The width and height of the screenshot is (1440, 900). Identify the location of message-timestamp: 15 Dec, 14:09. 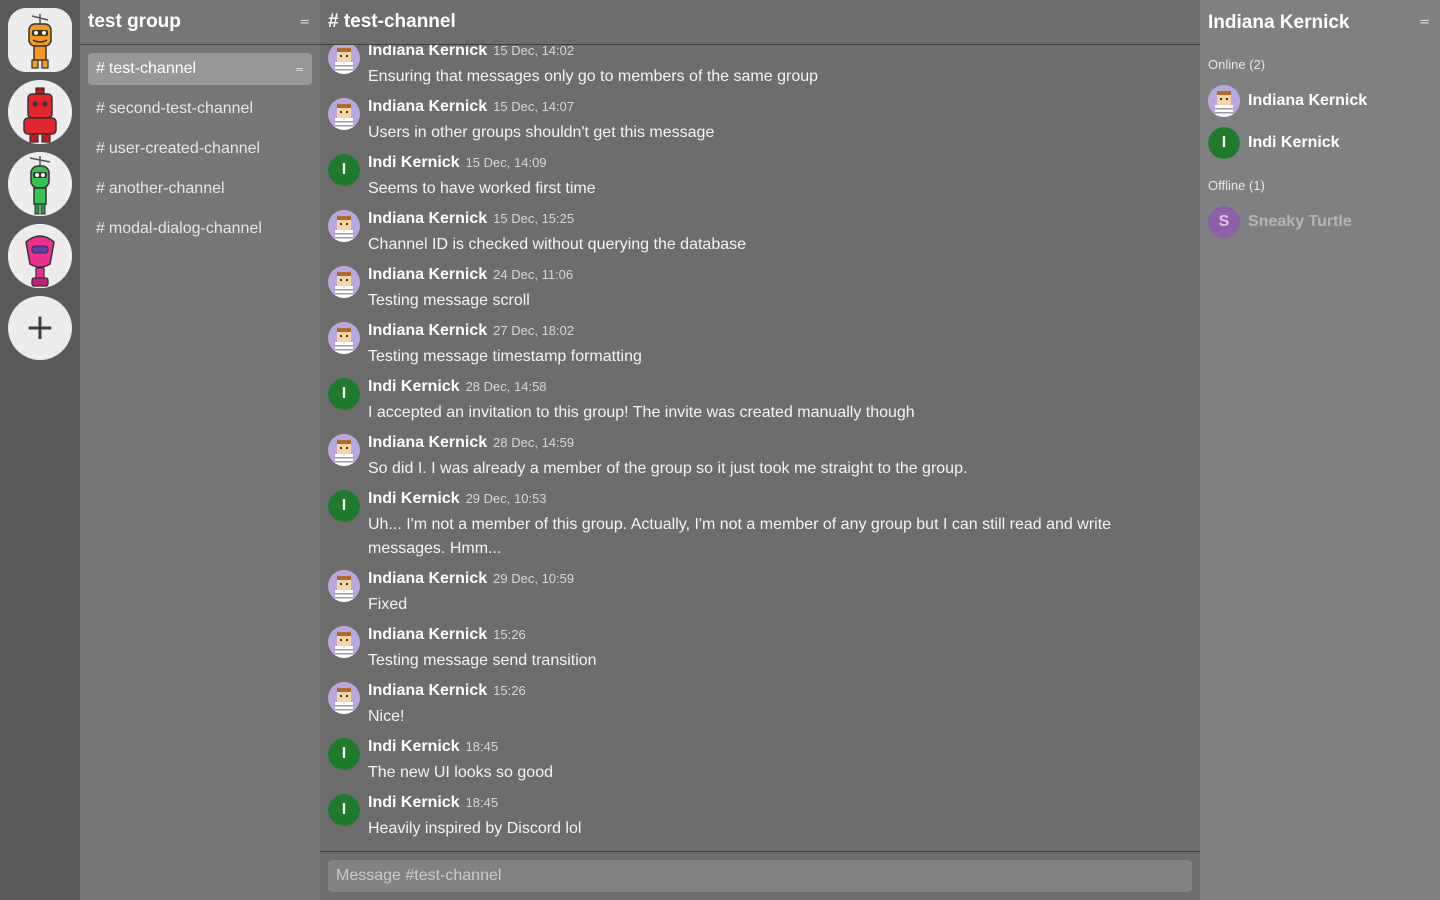
(506, 162).